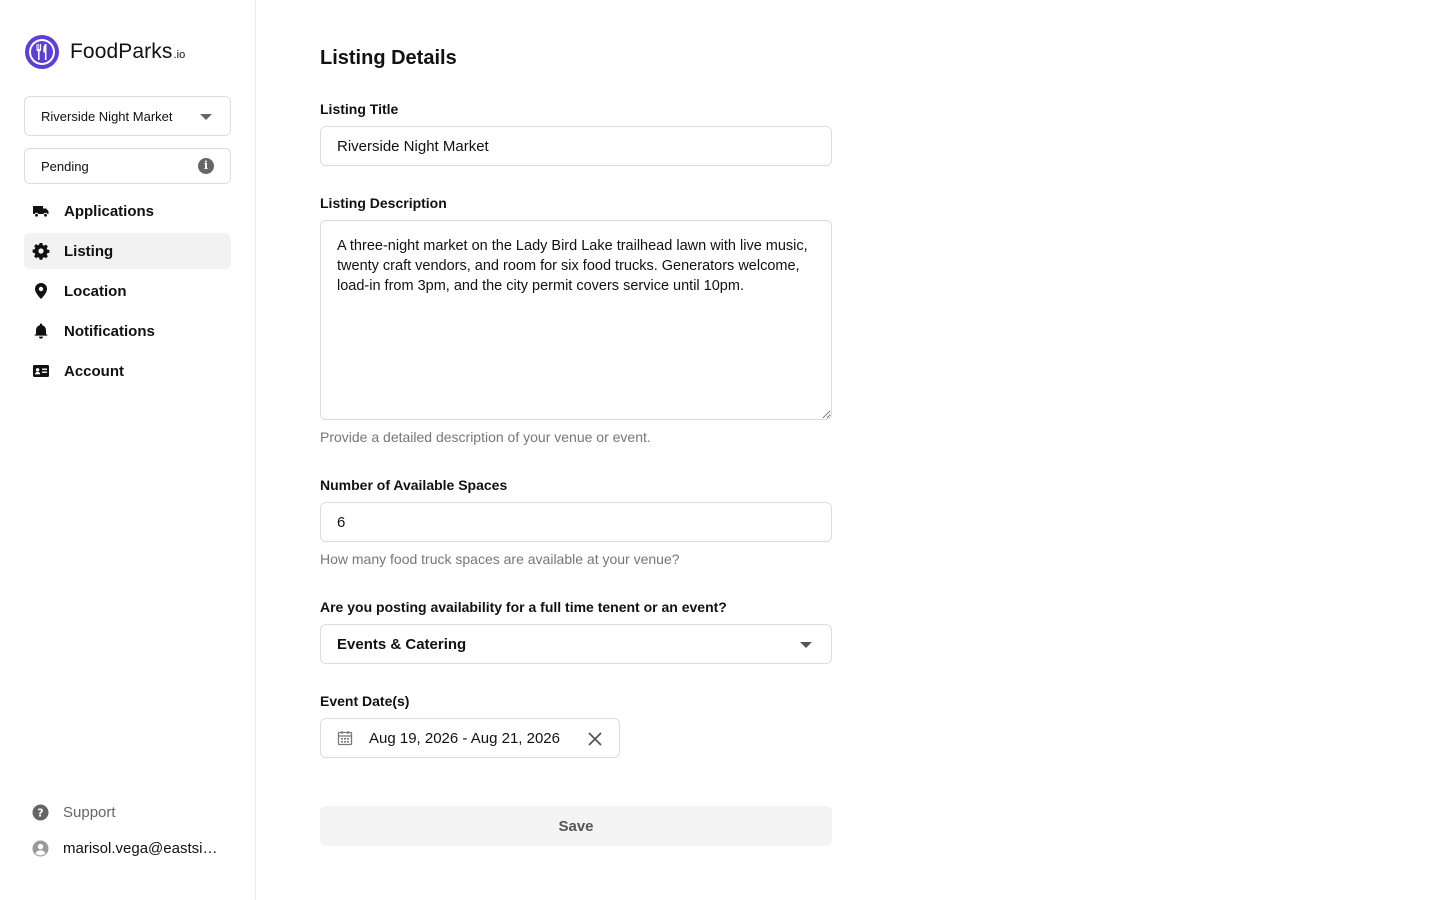 The image size is (1440, 900). Describe the element at coordinates (41, 331) in the screenshot. I see `bell-icon` at that location.